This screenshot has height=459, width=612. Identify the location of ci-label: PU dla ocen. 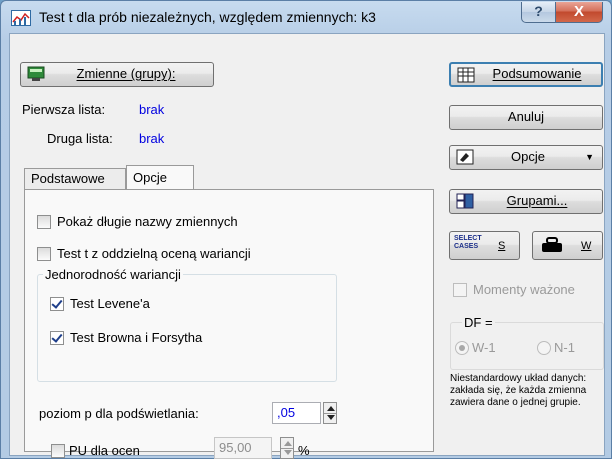
(104, 450).